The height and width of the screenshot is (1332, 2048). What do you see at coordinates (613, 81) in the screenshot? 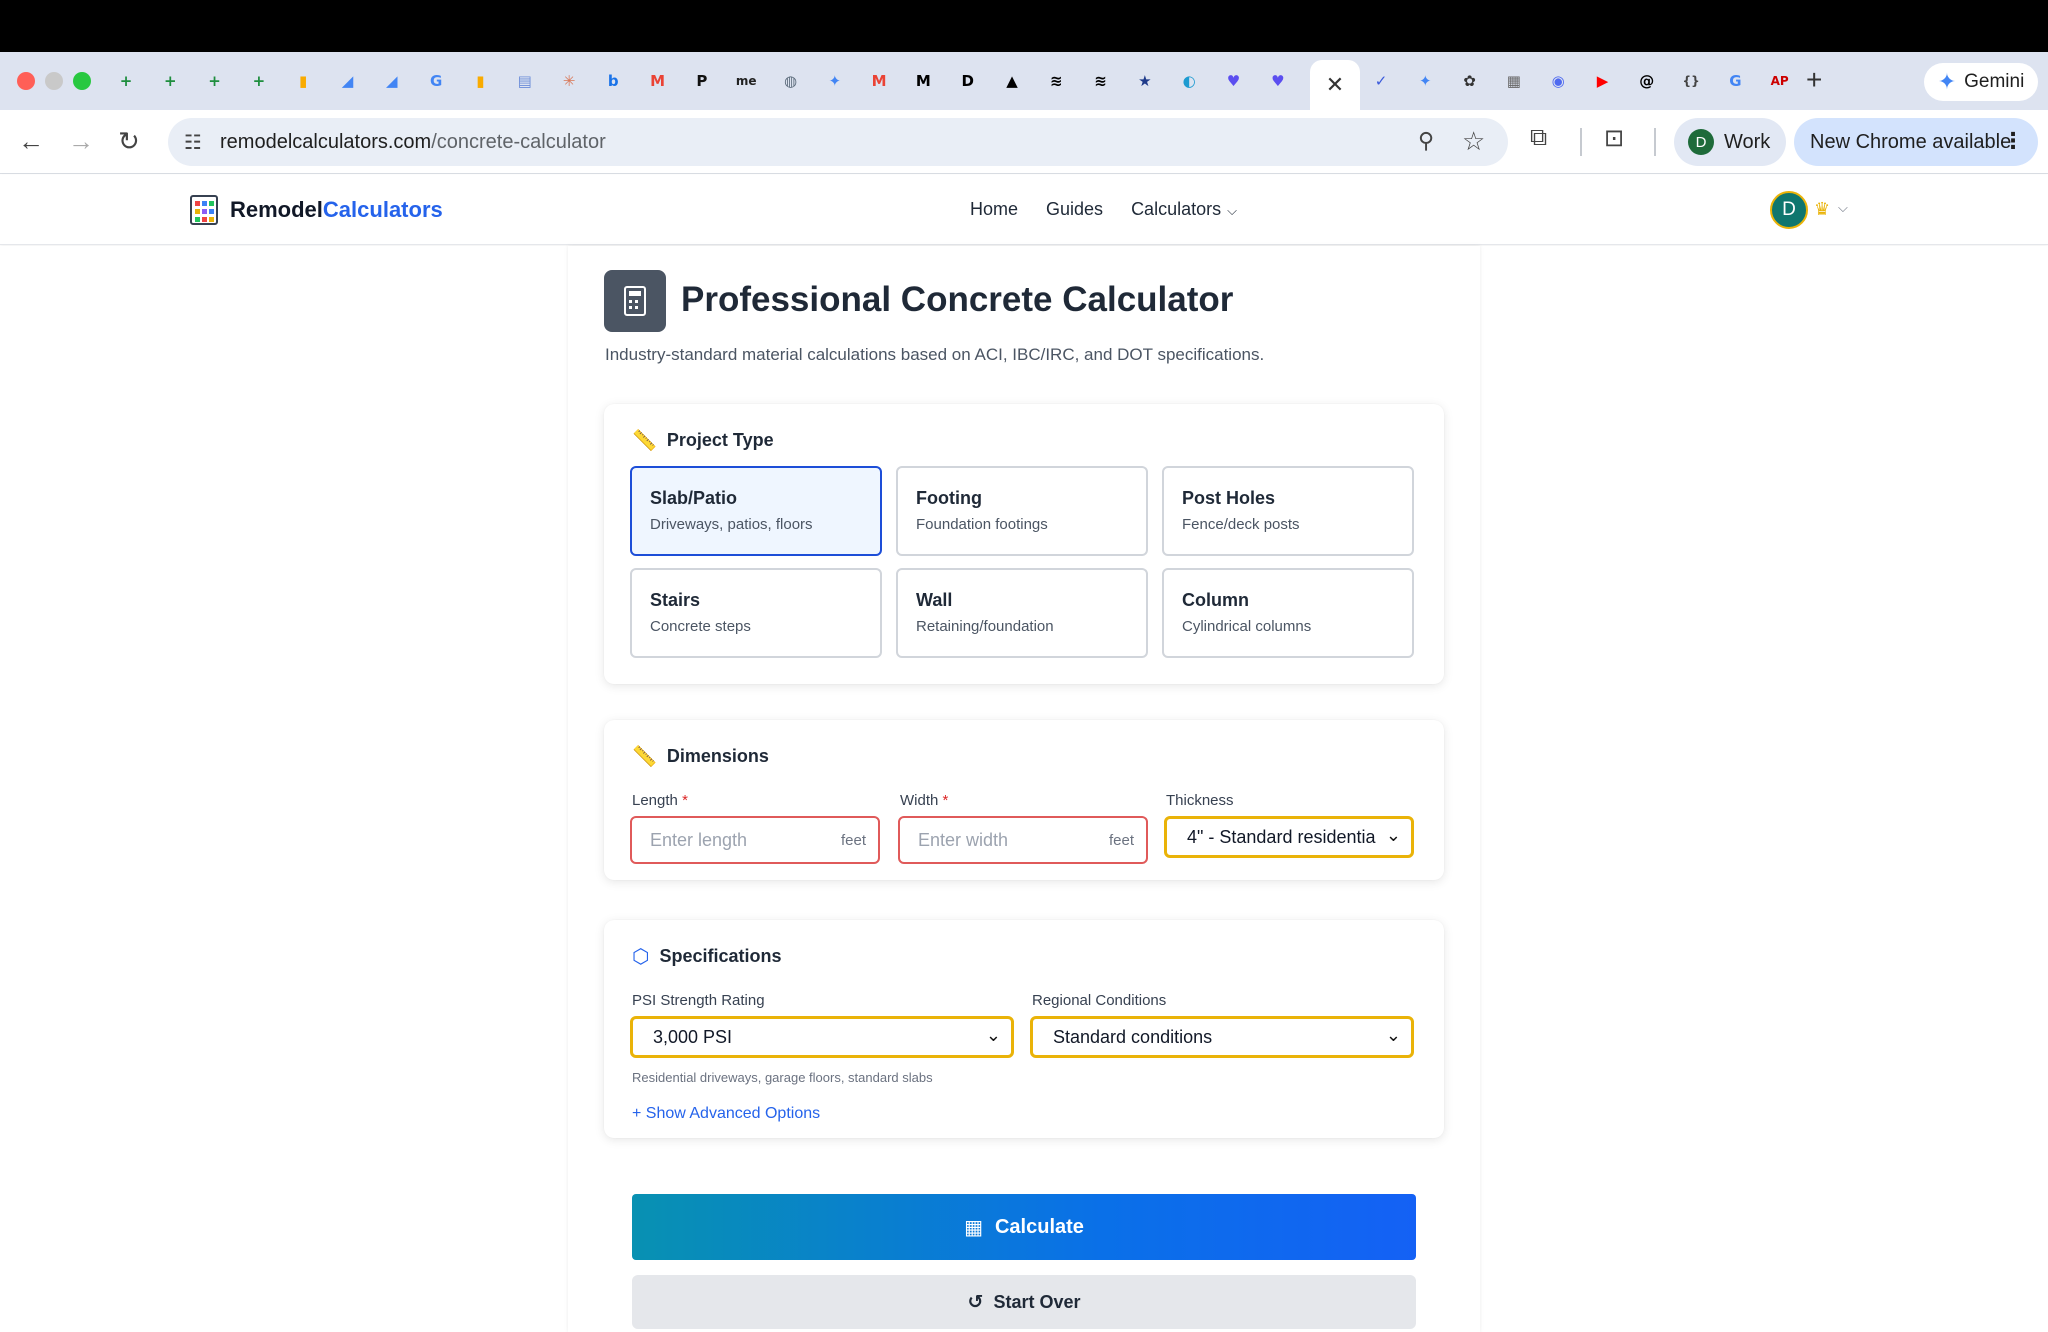
I see `bing-icon: b` at bounding box center [613, 81].